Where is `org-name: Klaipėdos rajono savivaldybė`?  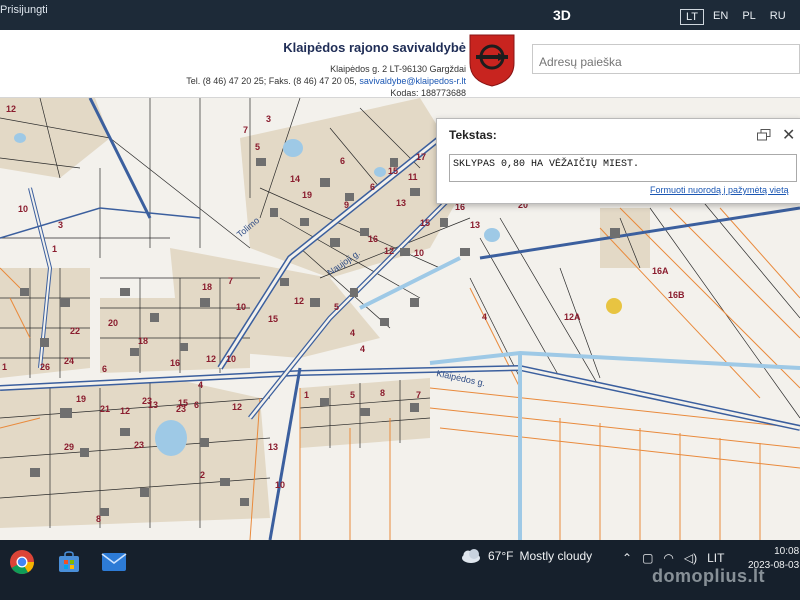
org-name: Klaipėdos rajono savivaldybė is located at coordinates (374, 47).